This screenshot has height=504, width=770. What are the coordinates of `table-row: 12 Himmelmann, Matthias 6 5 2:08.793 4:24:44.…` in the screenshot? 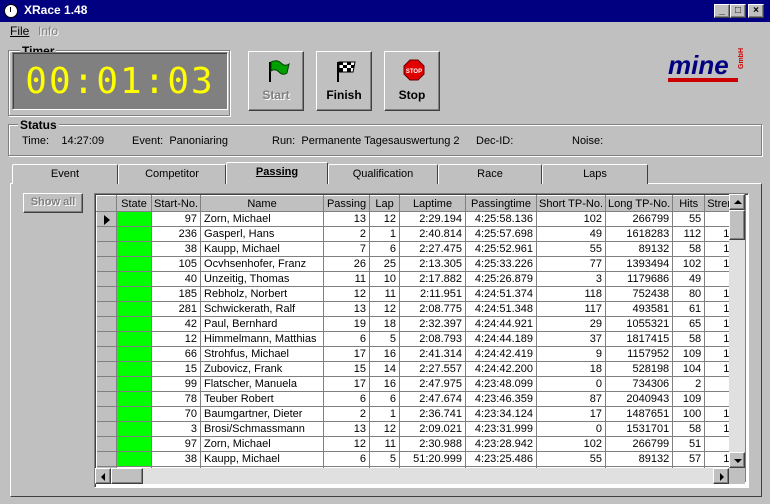 It's located at (421, 339).